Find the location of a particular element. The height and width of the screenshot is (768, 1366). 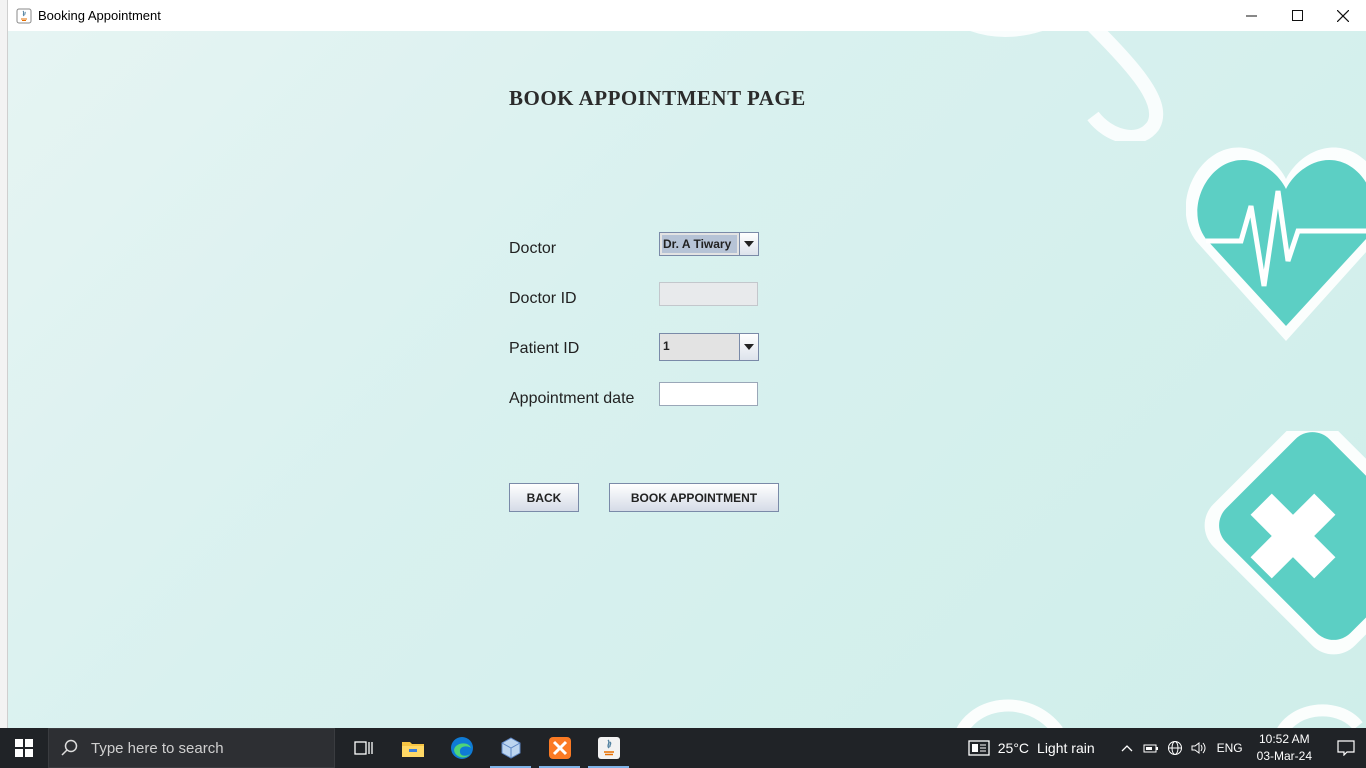

close-button is located at coordinates (1343, 15).